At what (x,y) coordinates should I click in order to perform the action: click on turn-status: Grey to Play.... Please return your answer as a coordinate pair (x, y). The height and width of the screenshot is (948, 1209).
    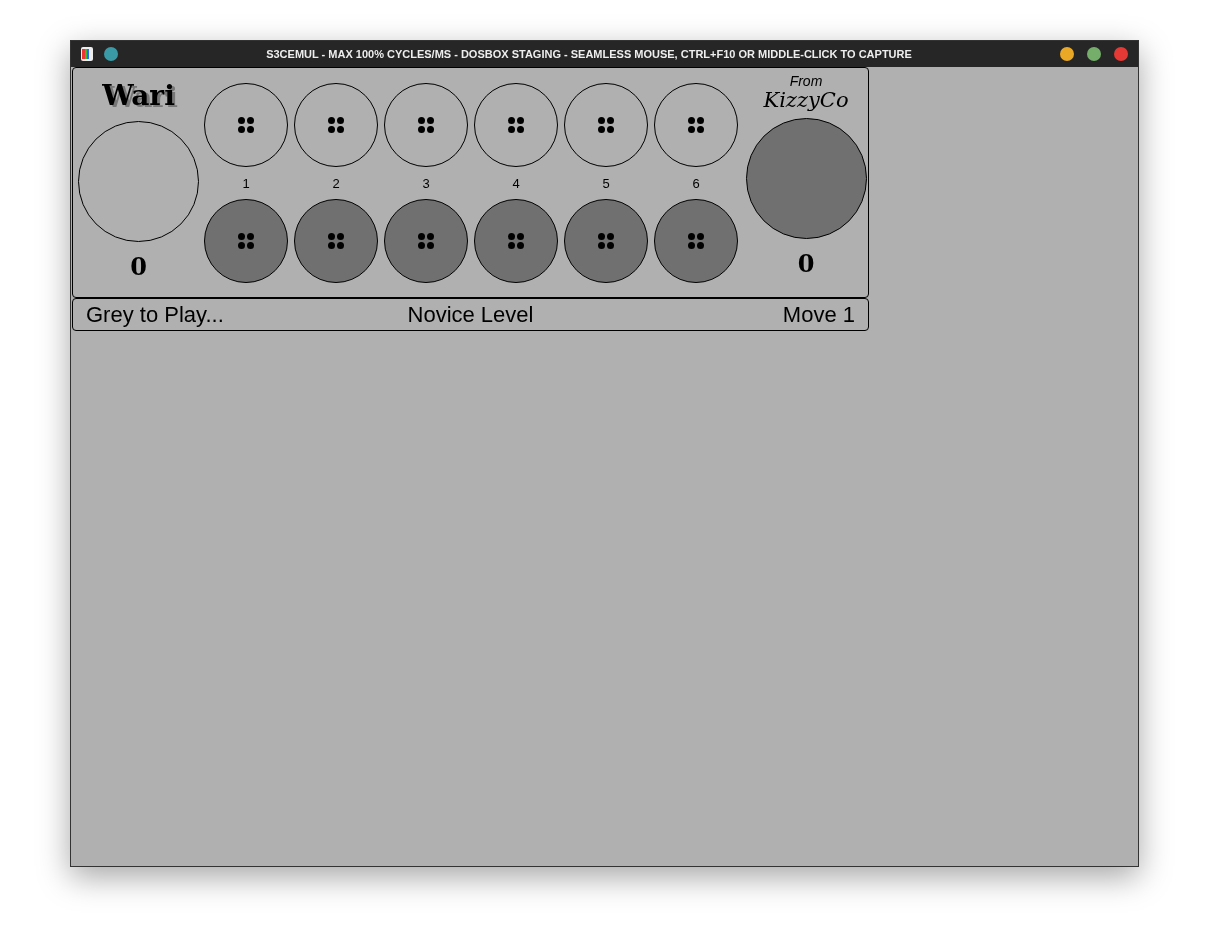
    Looking at the image, I should click on (155, 315).